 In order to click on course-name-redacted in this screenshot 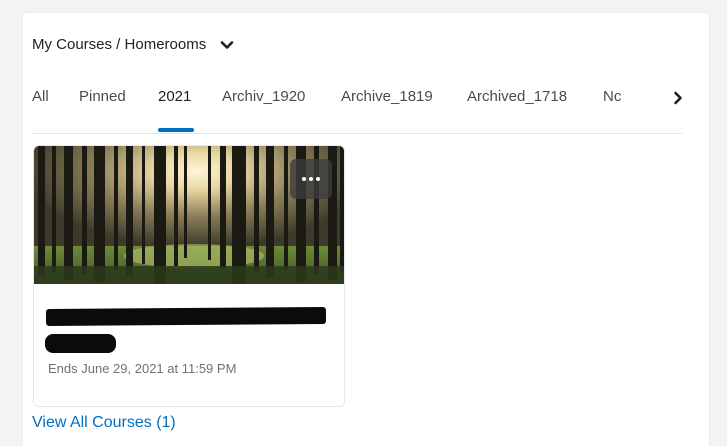, I will do `click(186, 316)`.